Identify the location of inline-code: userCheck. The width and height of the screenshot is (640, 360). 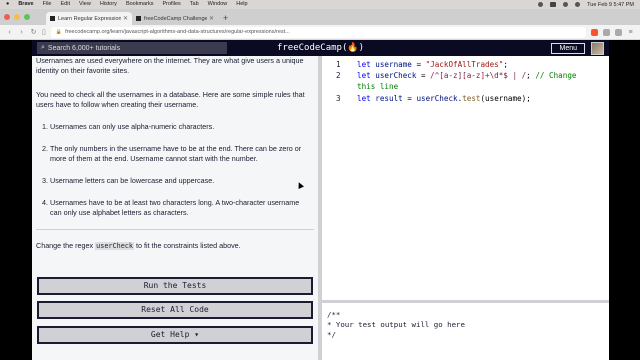
(114, 246).